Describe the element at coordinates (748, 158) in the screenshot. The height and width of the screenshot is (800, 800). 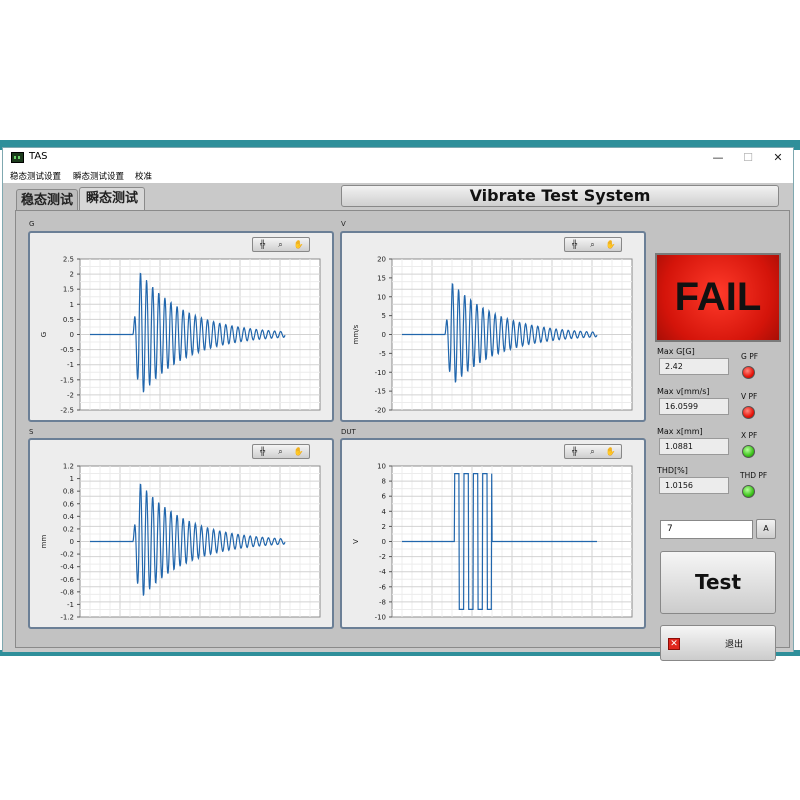
I see `maximize-button: ☐` at that location.